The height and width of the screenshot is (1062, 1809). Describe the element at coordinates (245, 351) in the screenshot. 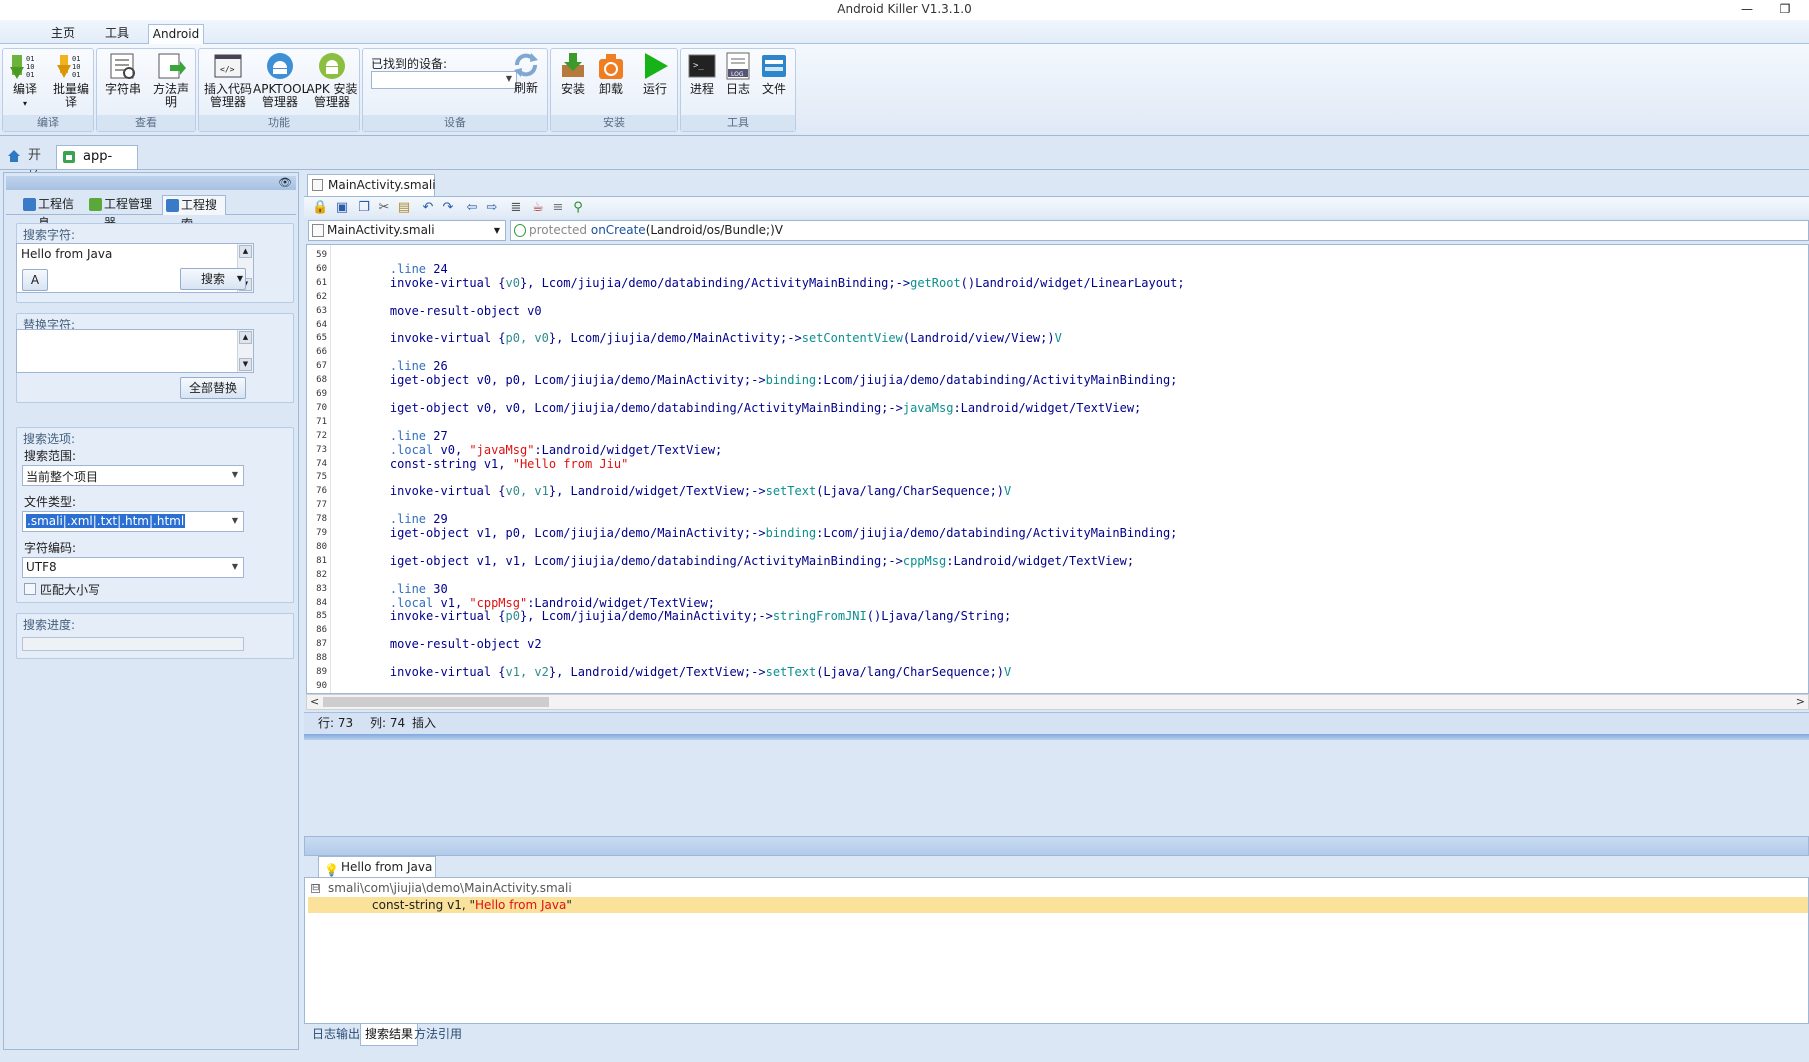

I see `replace-input-scrollbar: ▲ ▼` at that location.